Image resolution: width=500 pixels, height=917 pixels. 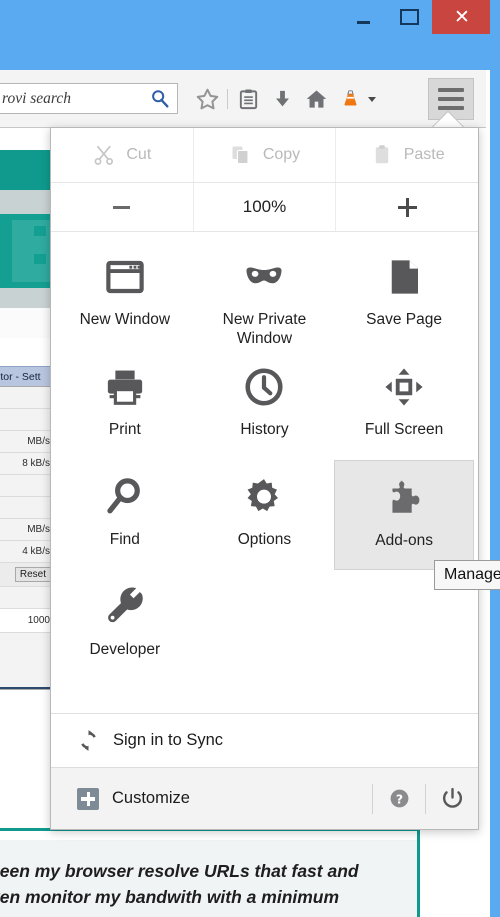 I want to click on menu-item-history: History, so click(x=265, y=405).